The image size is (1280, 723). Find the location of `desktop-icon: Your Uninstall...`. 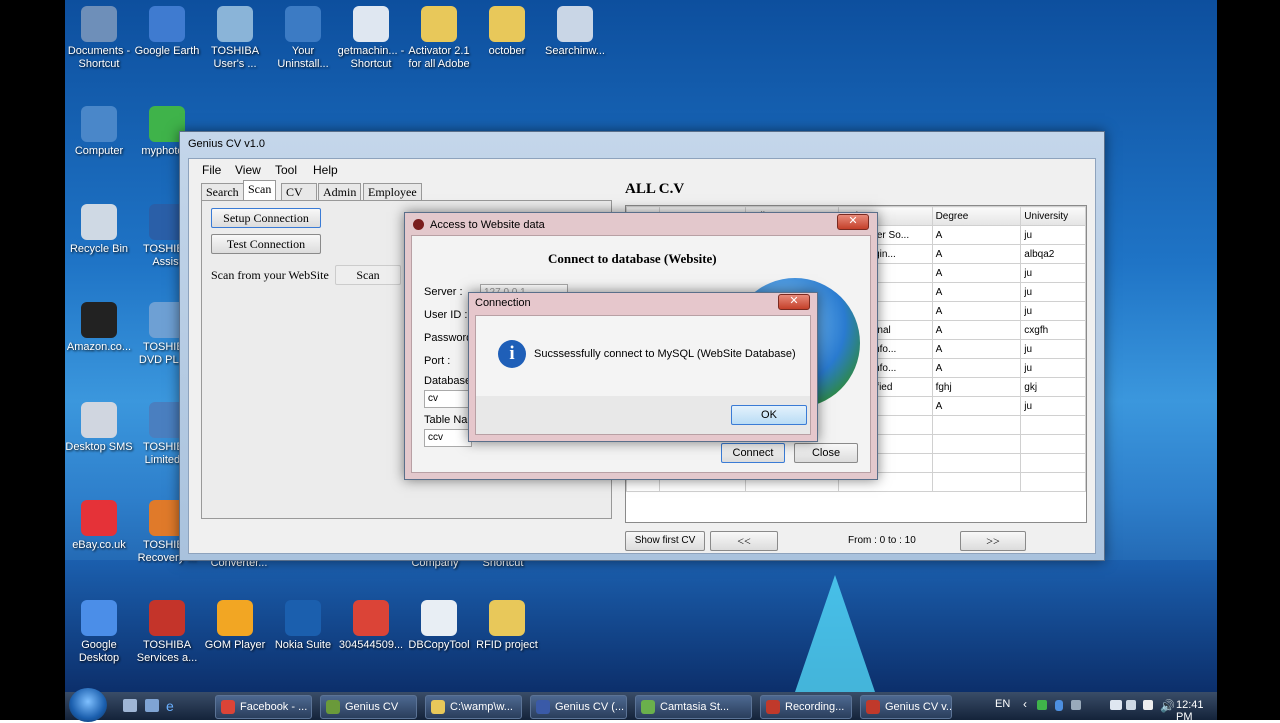

desktop-icon: Your Uninstall... is located at coordinates (303, 38).